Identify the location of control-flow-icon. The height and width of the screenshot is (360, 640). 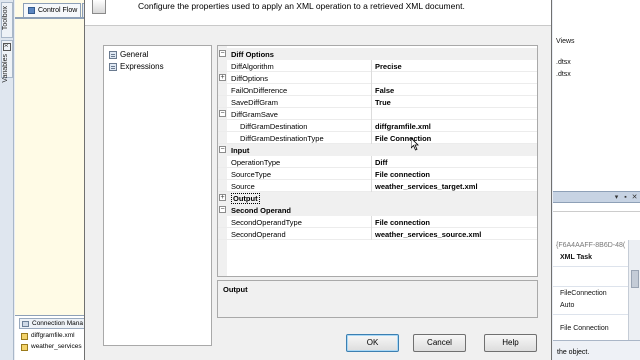
(31, 10).